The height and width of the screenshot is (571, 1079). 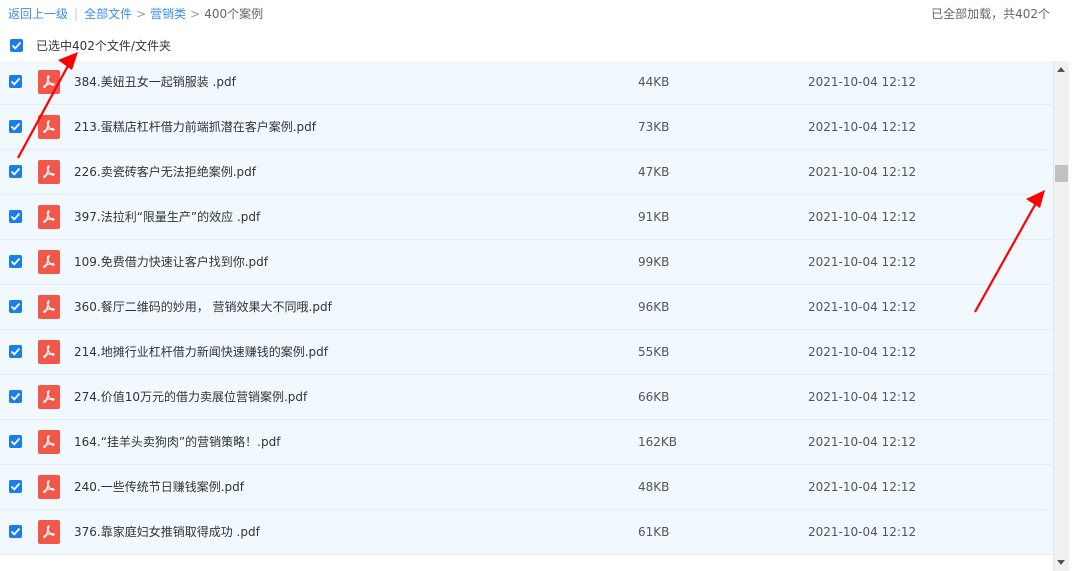 I want to click on file-name: 360.餐厅二维码的妙用， 营销效果大不同哦.pdf, so click(x=203, y=307).